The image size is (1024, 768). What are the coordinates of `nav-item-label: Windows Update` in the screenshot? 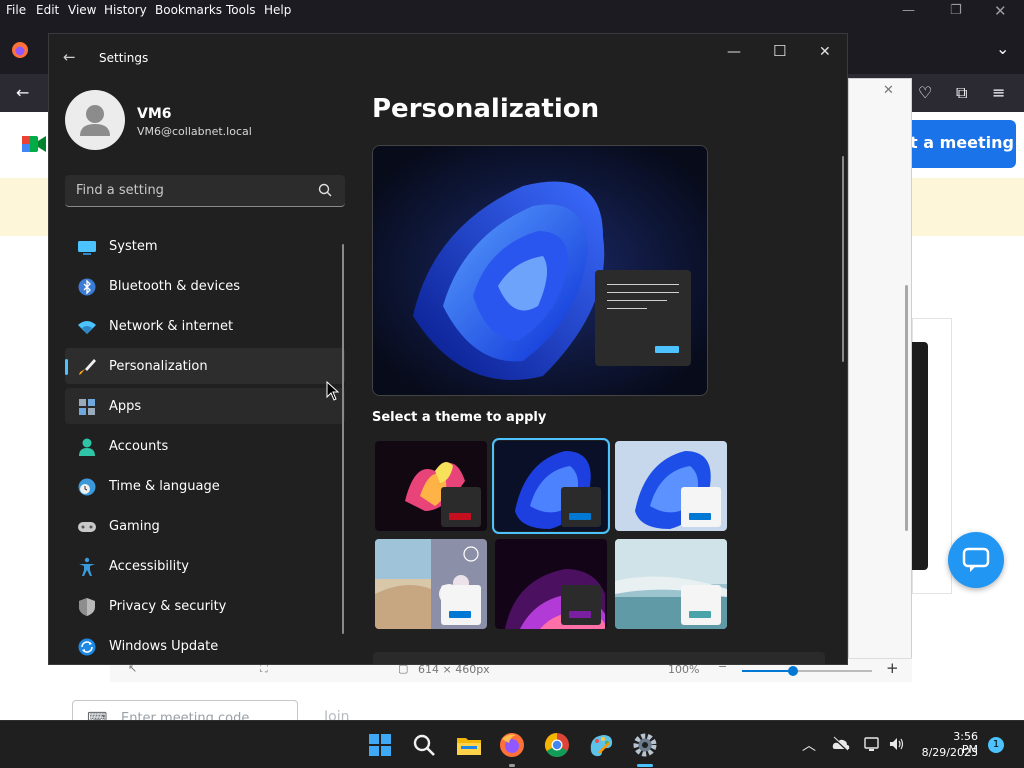 It's located at (164, 646).